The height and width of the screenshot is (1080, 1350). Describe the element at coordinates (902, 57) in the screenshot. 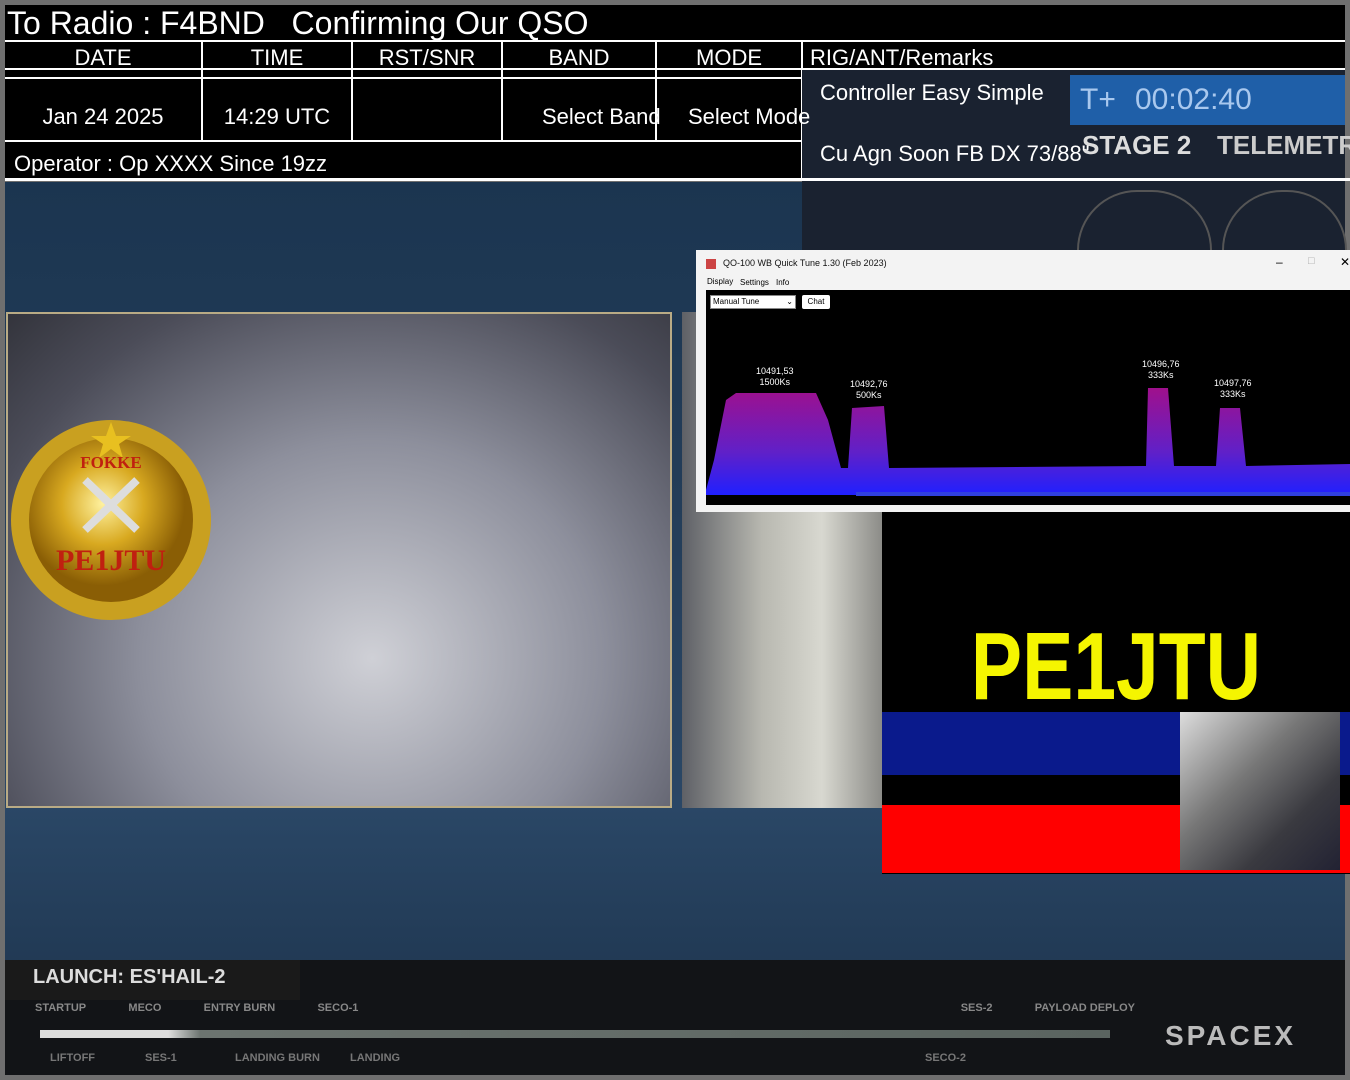

I see `col-remarks: RIG/ANT/Remarks` at that location.